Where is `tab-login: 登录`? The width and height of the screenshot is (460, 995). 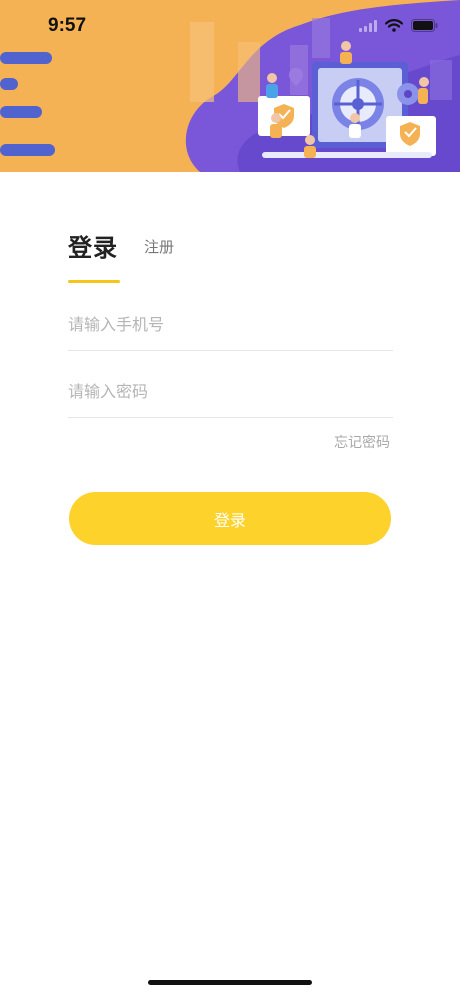
tab-login: 登录 is located at coordinates (94, 255).